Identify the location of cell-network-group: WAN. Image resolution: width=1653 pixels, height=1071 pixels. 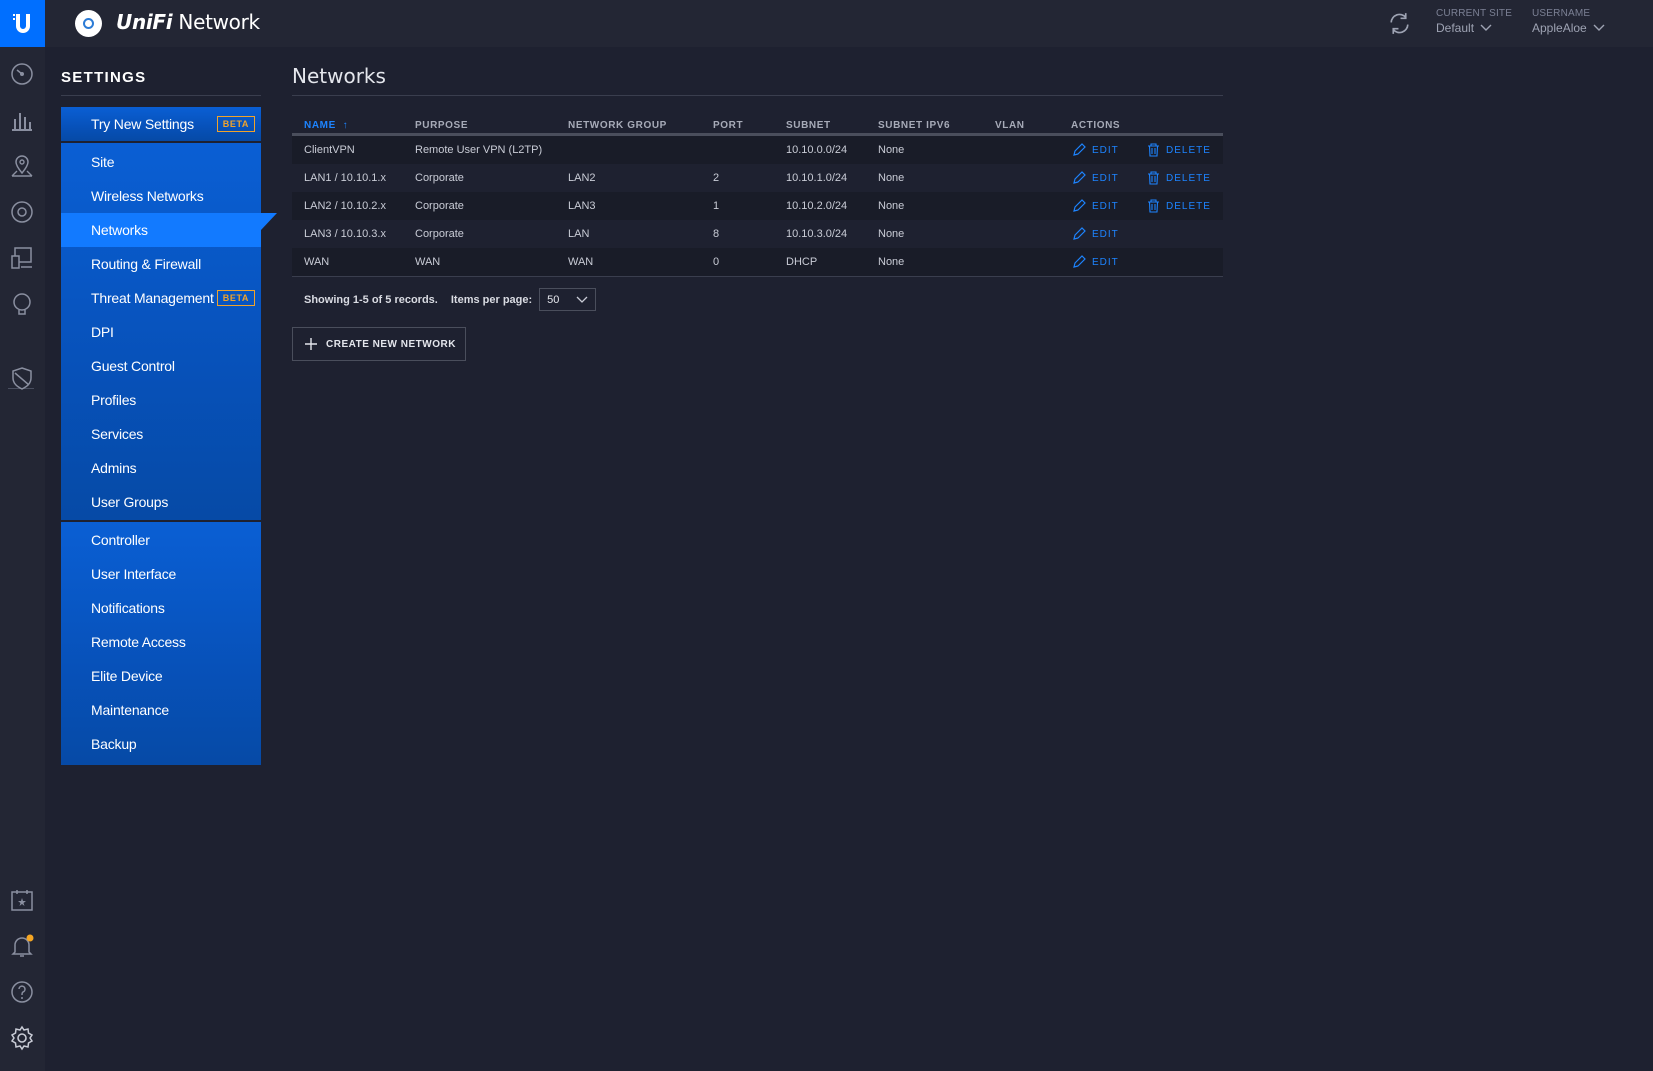
(581, 262).